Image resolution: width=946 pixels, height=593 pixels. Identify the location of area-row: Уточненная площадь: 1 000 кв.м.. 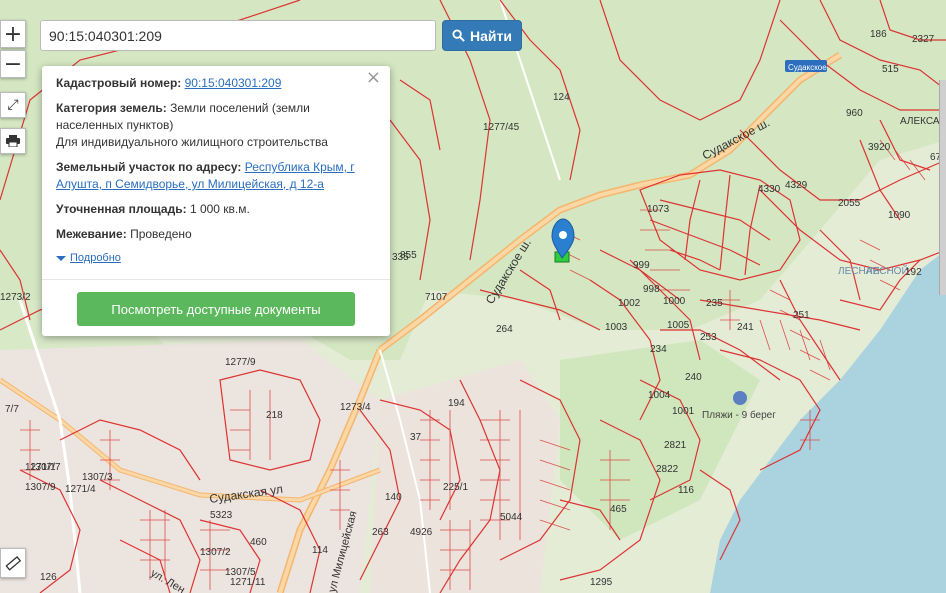
(216, 209).